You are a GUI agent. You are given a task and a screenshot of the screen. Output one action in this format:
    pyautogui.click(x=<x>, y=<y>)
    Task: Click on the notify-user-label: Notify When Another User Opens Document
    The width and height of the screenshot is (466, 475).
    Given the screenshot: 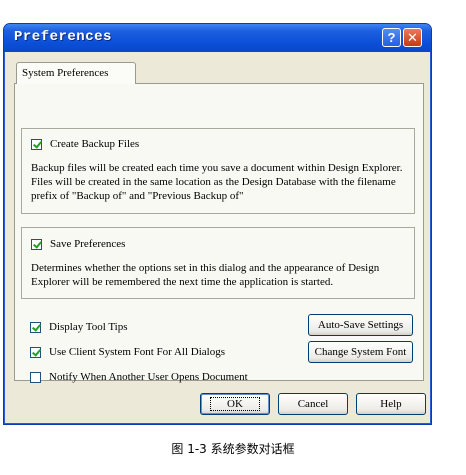 What is the action you would take?
    pyautogui.click(x=148, y=377)
    